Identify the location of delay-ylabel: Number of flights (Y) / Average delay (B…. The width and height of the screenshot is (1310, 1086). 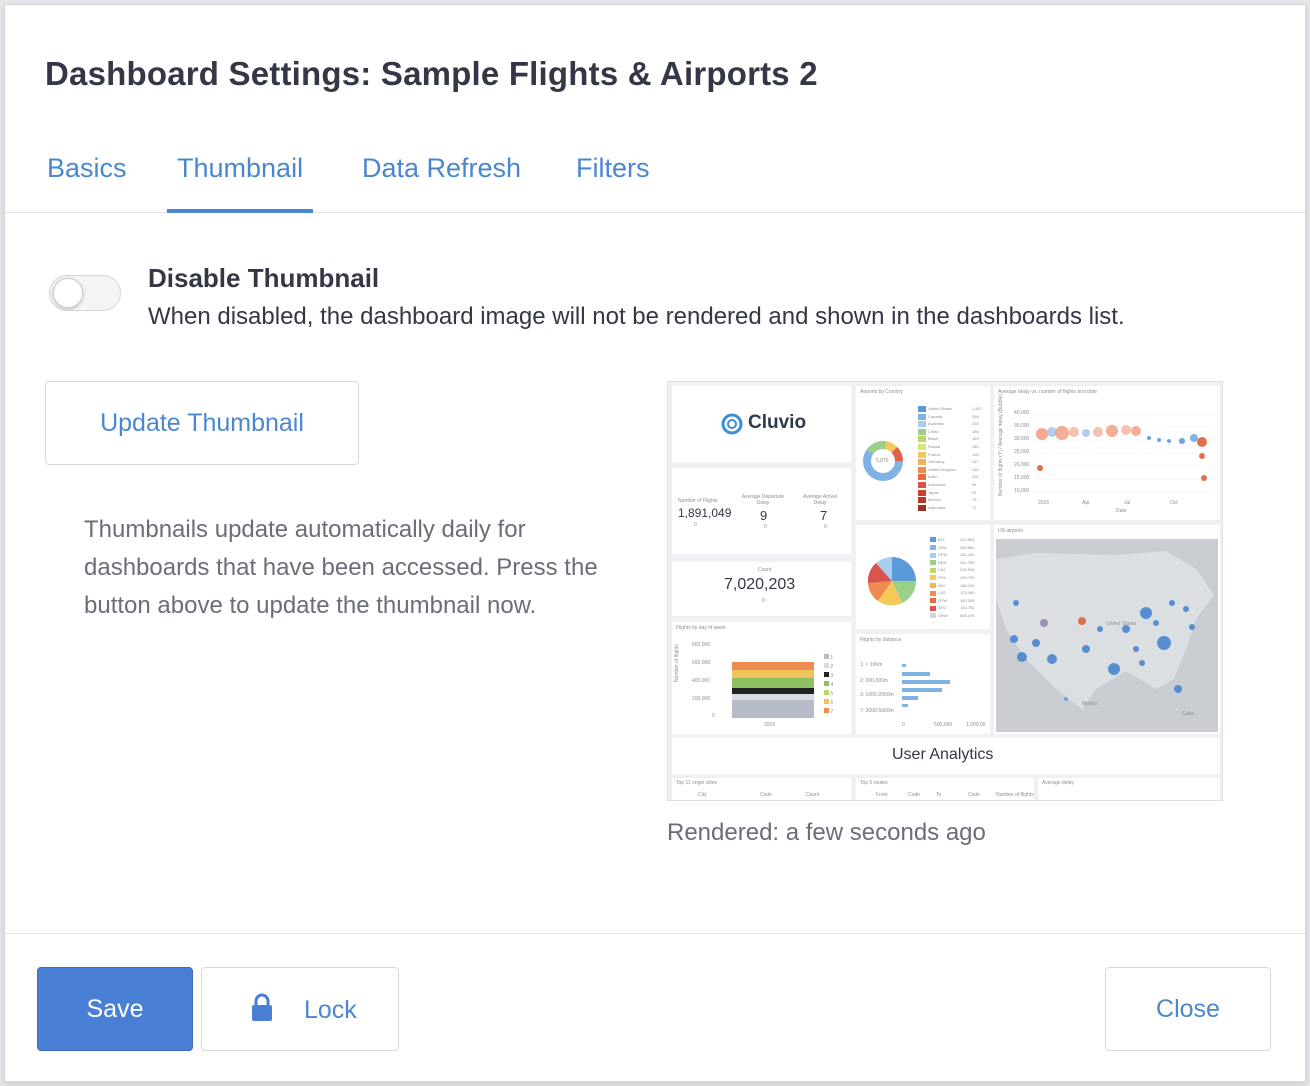
(1001, 445).